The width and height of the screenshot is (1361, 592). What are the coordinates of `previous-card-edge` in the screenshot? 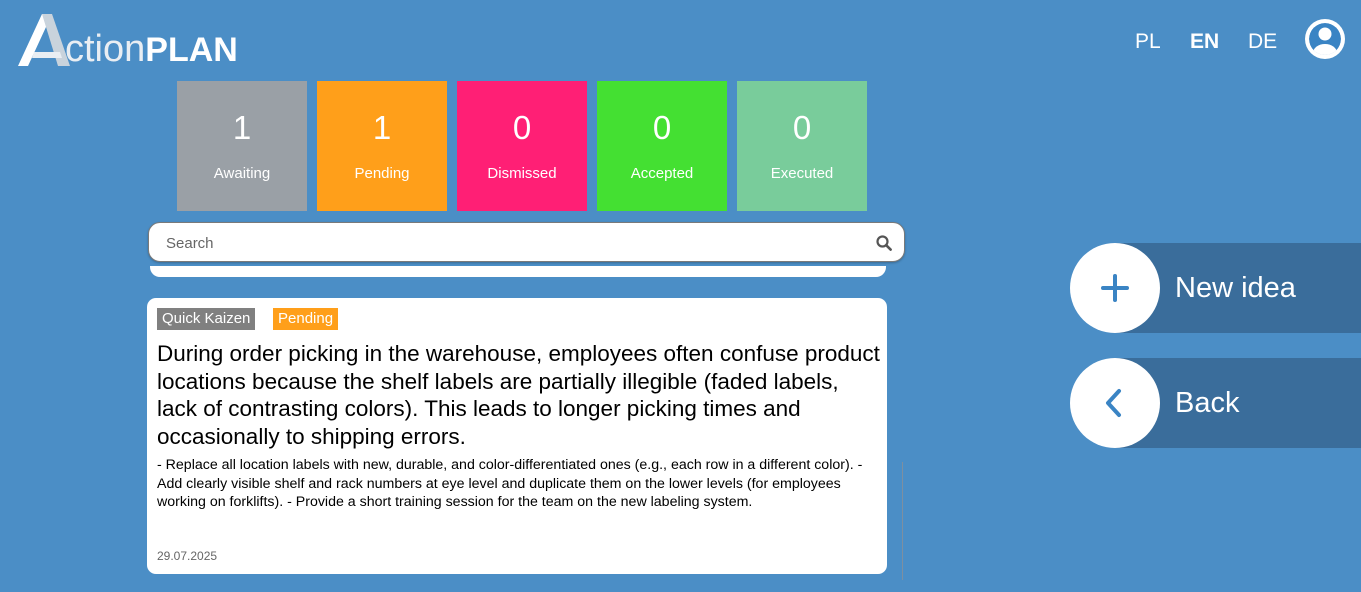 It's located at (518, 271).